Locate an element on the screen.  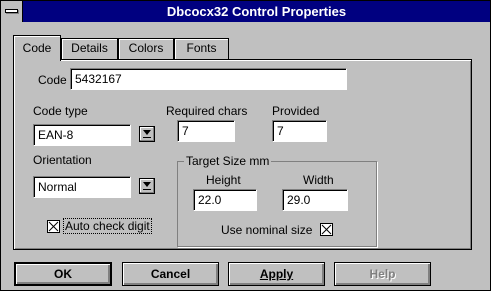
width-label: Width is located at coordinates (318, 180).